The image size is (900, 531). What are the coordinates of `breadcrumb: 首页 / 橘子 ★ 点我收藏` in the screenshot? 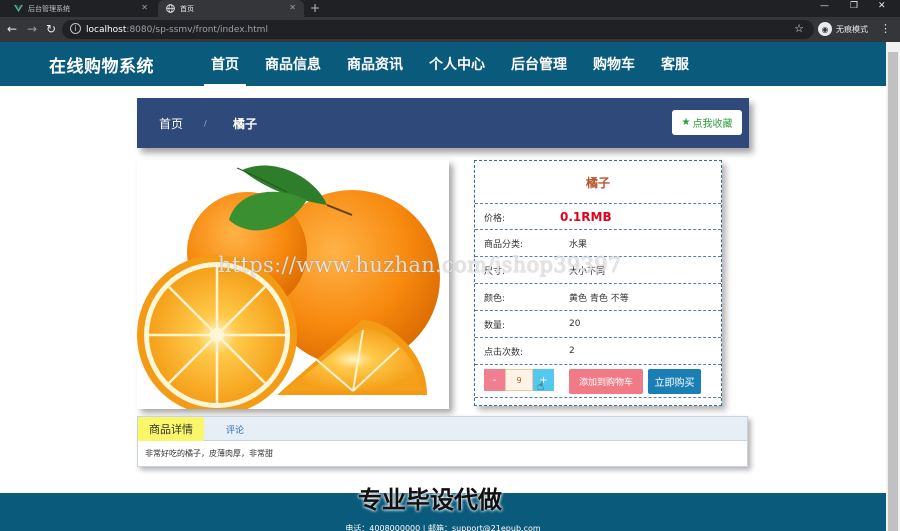 It's located at (443, 123).